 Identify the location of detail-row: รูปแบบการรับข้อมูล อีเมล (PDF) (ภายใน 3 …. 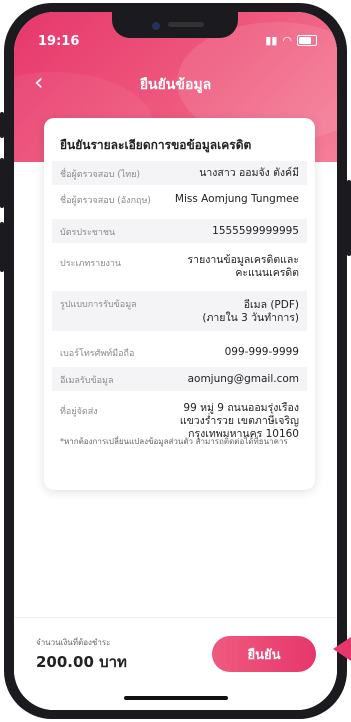
(179, 311).